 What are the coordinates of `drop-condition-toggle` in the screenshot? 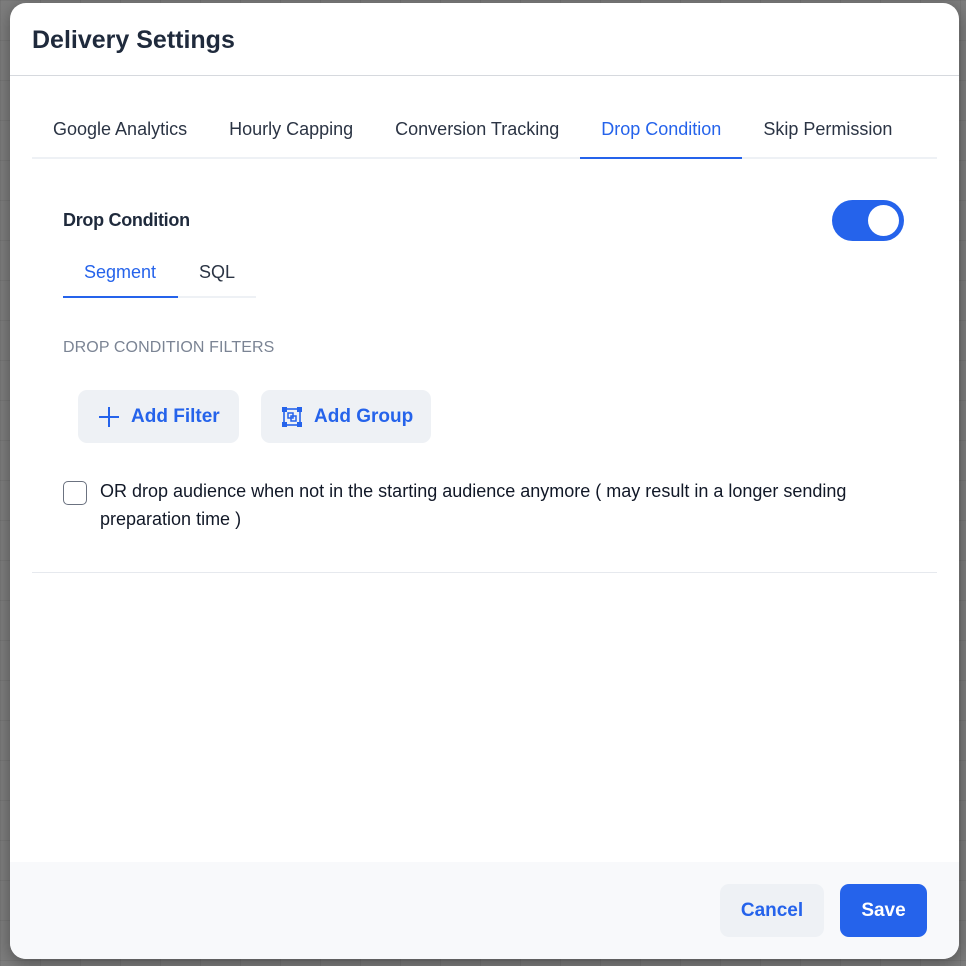 It's located at (868, 220).